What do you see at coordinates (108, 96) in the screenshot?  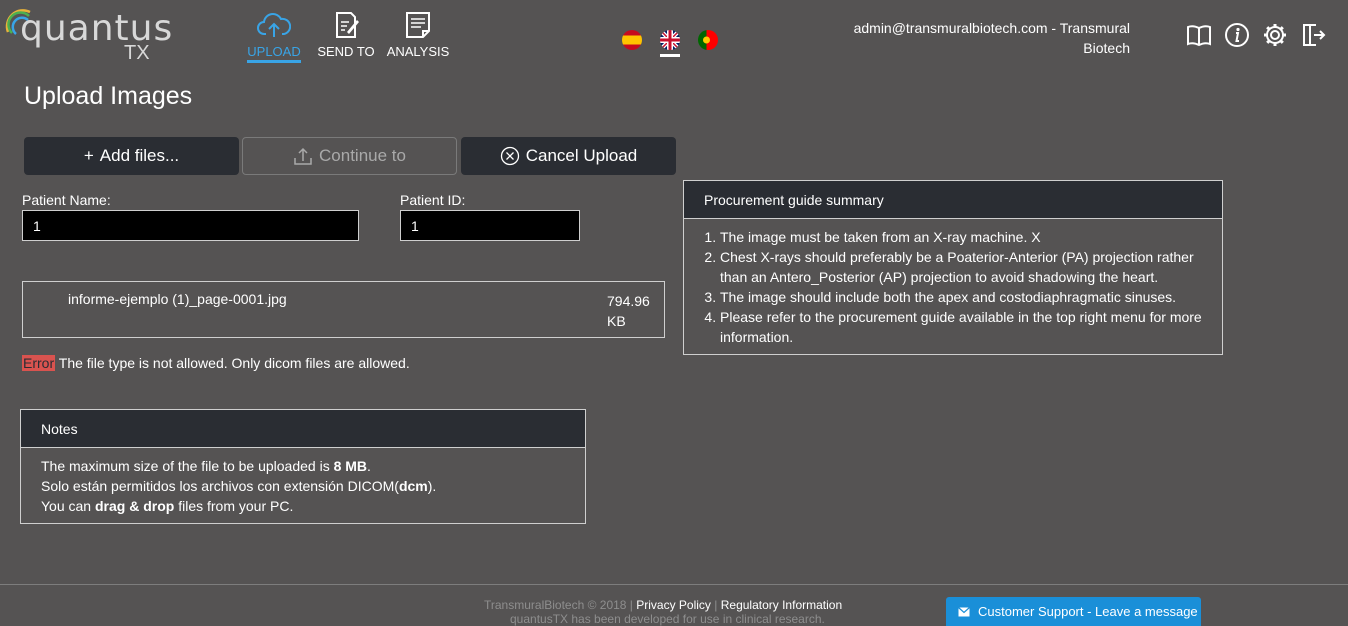 I see `page-title: Upload Images` at bounding box center [108, 96].